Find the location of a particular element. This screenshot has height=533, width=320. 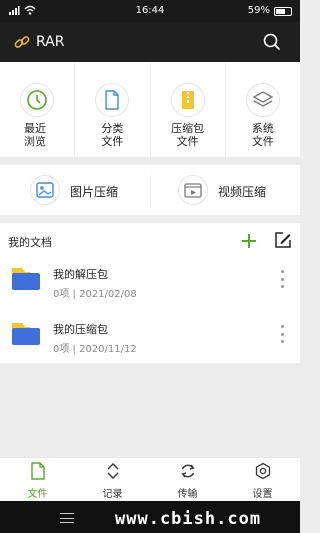

image-icon-wrap is located at coordinates (45, 190).